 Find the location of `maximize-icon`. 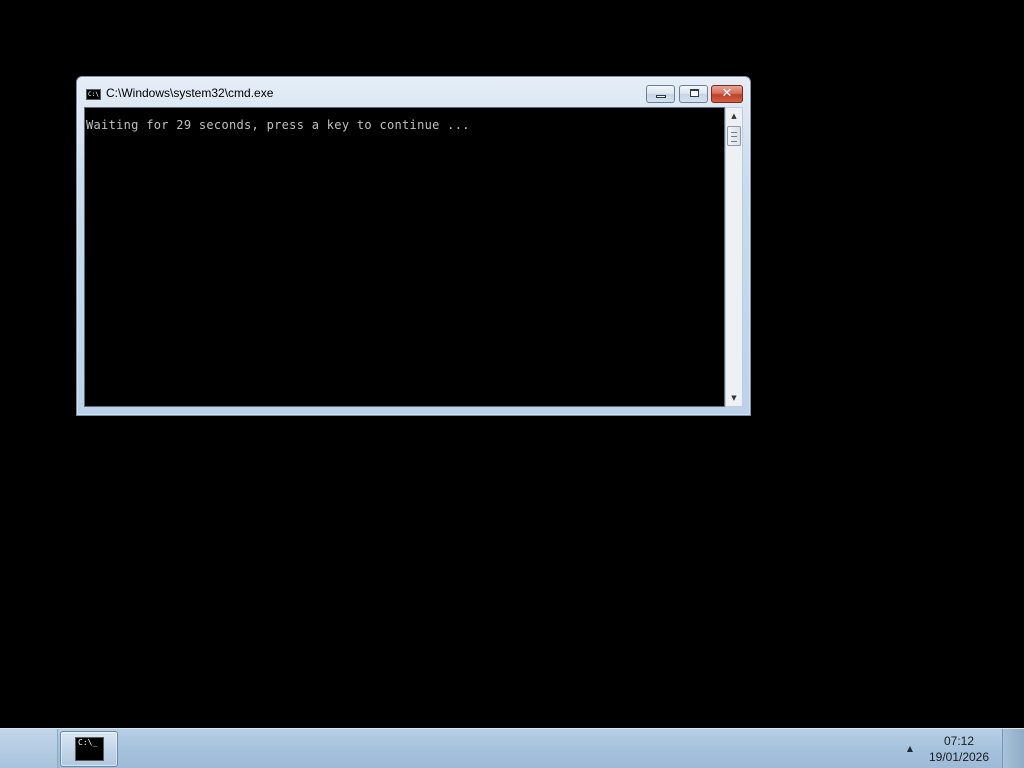

maximize-icon is located at coordinates (694, 93).